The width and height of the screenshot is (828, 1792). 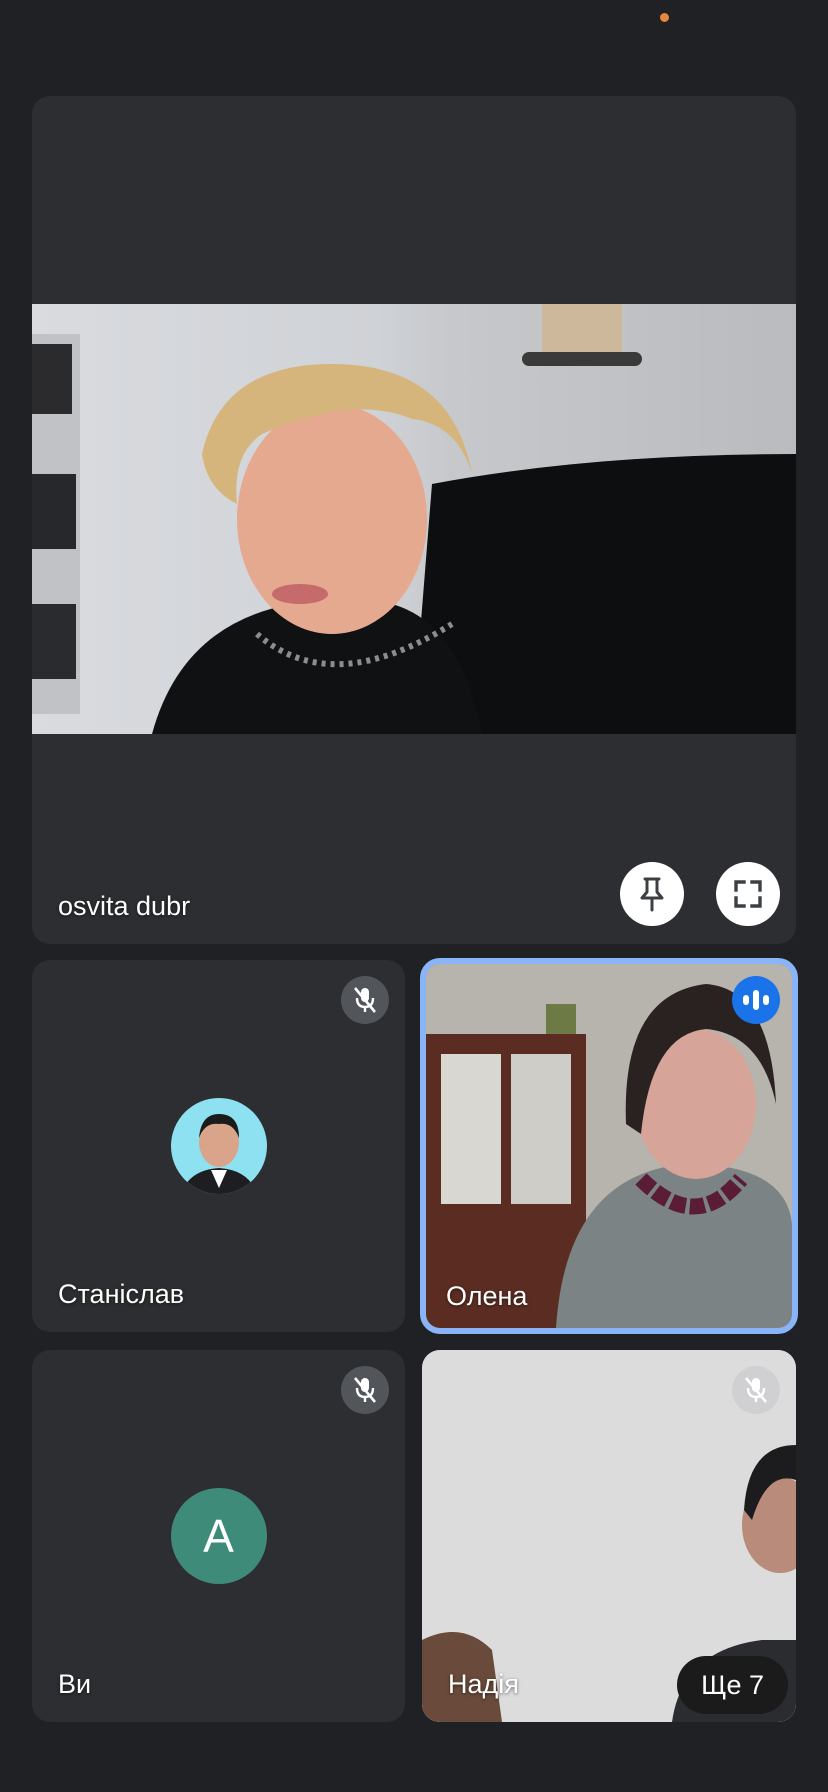 I want to click on speaking-icon, so click(x=756, y=1000).